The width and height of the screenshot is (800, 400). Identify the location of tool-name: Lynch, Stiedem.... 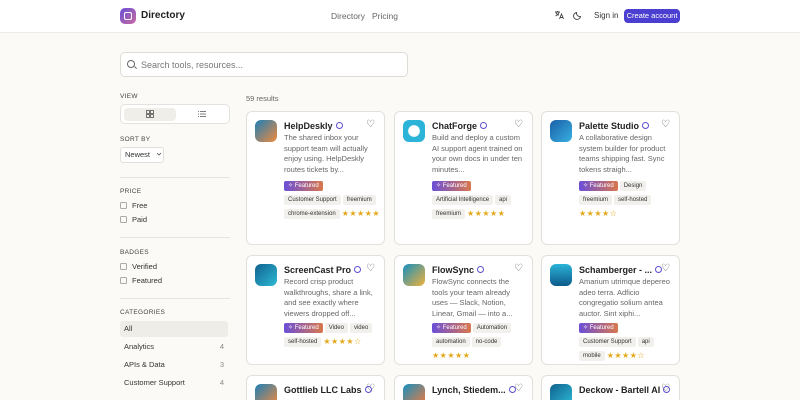
(474, 390).